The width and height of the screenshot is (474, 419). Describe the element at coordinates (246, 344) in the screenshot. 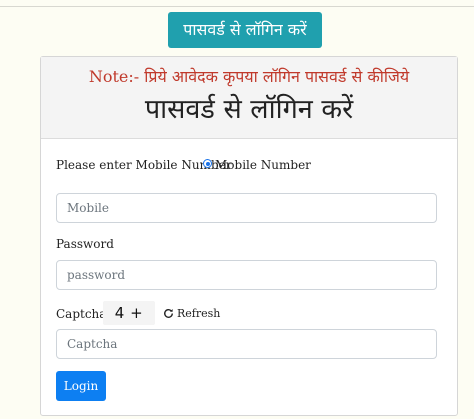

I see `captcha-input` at that location.